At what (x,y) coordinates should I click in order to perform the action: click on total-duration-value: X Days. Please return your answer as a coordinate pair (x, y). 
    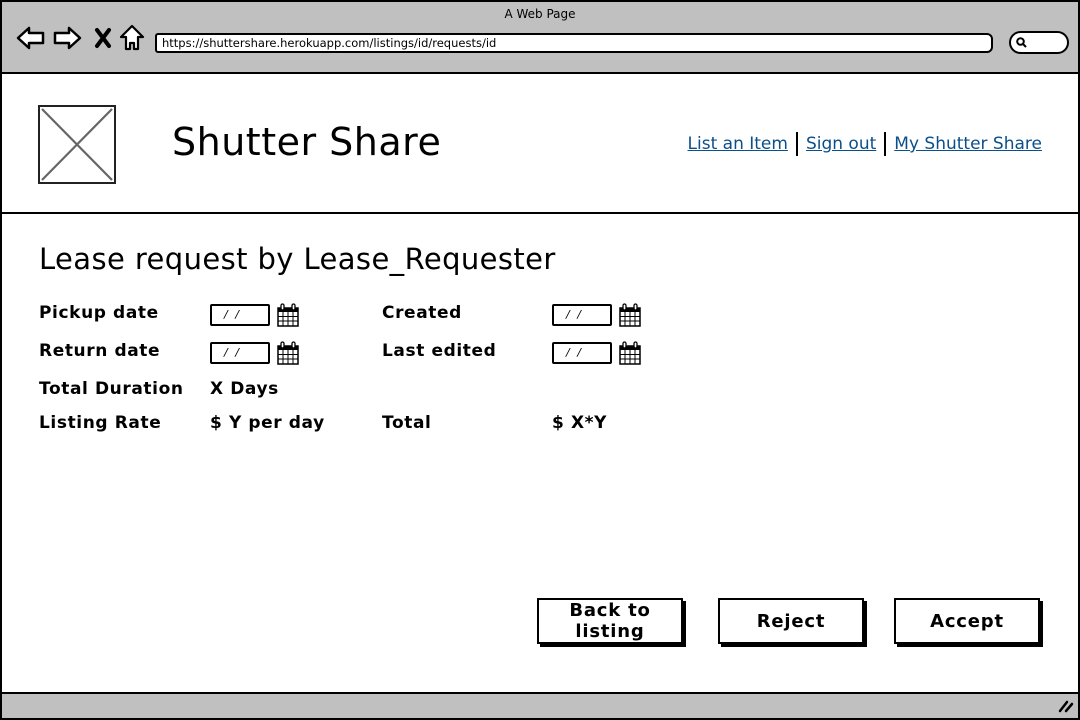
    Looking at the image, I should click on (244, 389).